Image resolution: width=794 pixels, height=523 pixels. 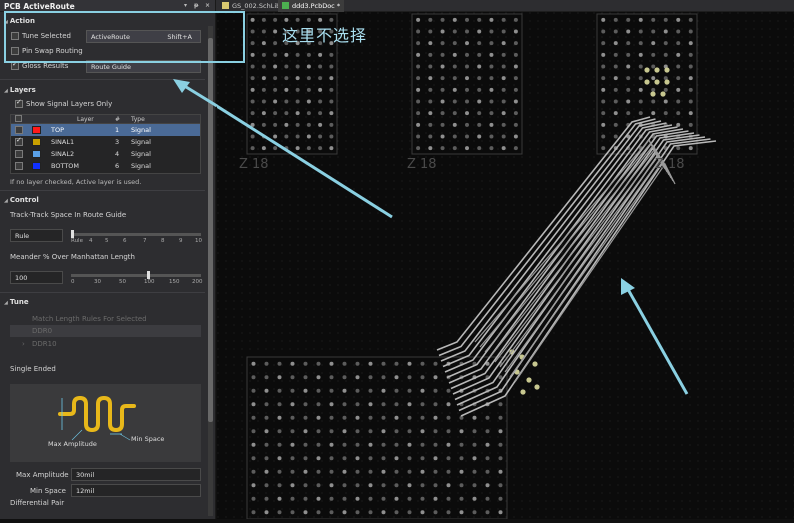 I want to click on control-section-header: ◢ Control, so click(x=102, y=199).